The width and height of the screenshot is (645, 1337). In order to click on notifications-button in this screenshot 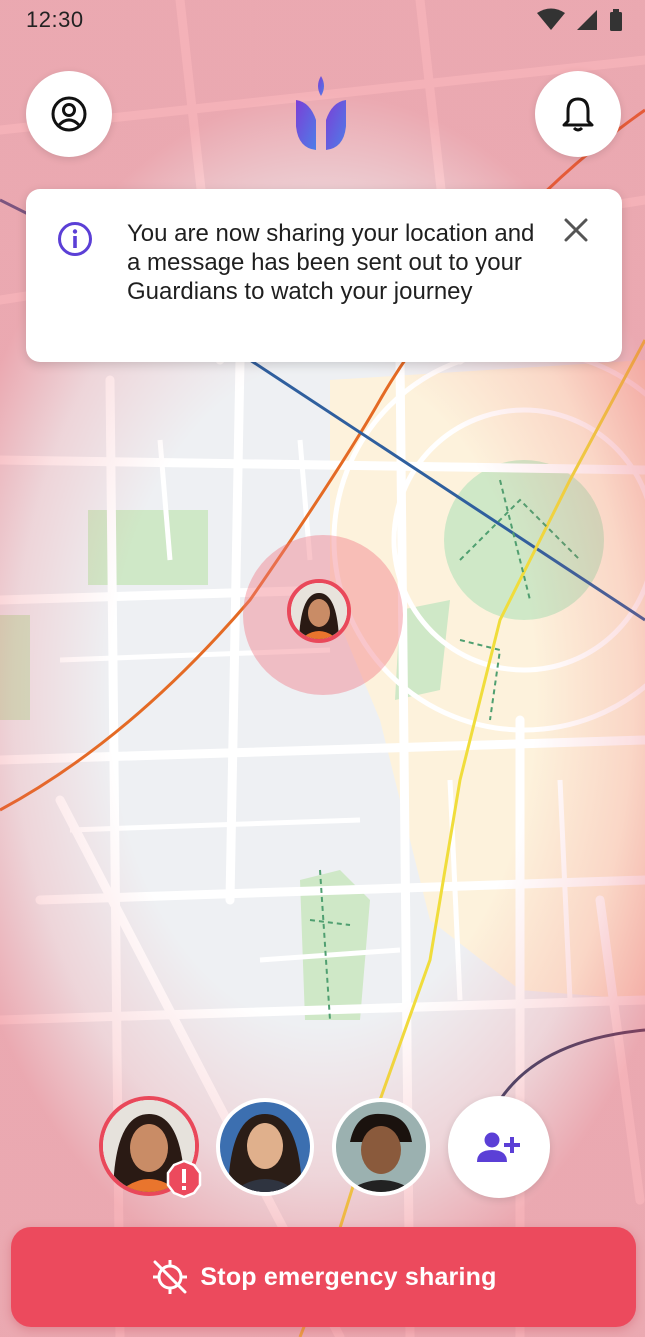, I will do `click(578, 114)`.